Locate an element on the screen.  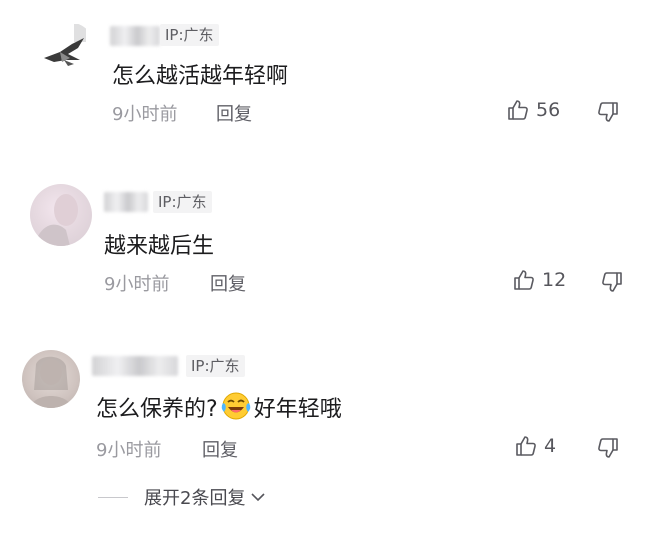
comment-text: 越来越后生 is located at coordinates (159, 246).